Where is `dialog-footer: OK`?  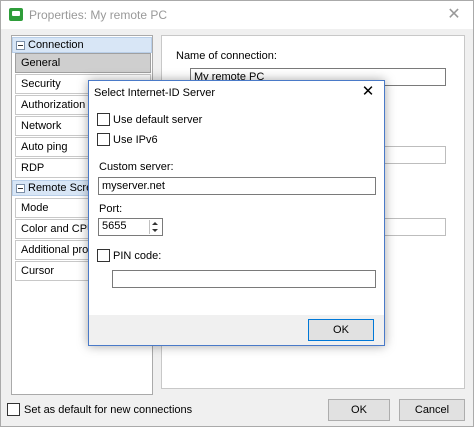
dialog-footer: OK is located at coordinates (236, 330).